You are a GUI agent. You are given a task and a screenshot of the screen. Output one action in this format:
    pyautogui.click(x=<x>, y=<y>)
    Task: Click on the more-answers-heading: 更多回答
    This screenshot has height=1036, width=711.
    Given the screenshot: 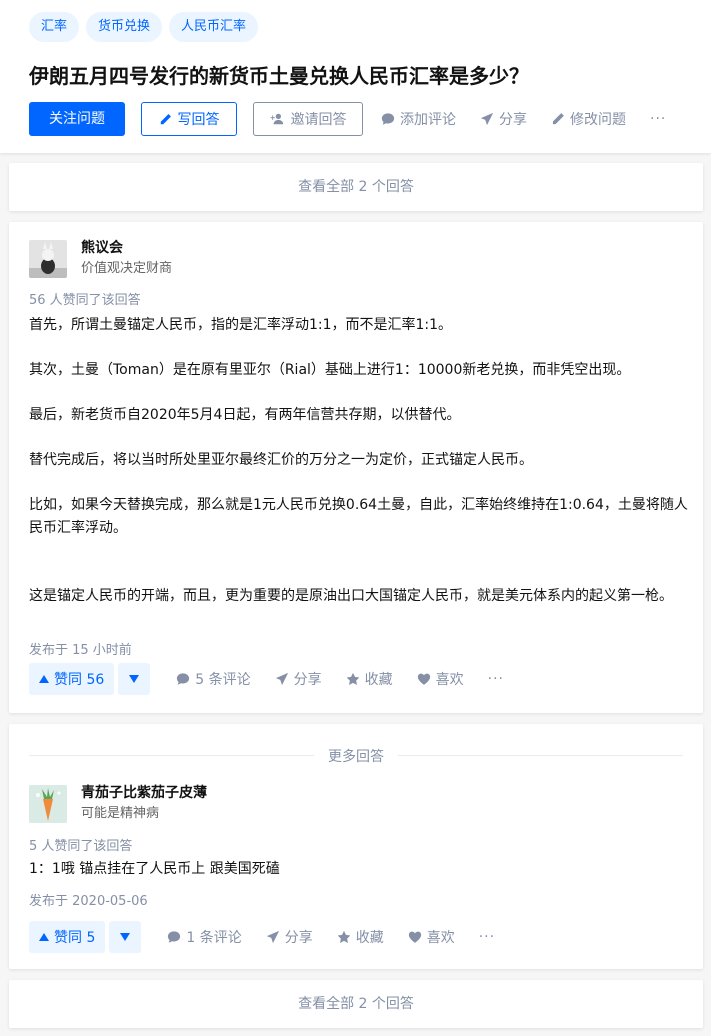 What is the action you would take?
    pyautogui.click(x=356, y=756)
    